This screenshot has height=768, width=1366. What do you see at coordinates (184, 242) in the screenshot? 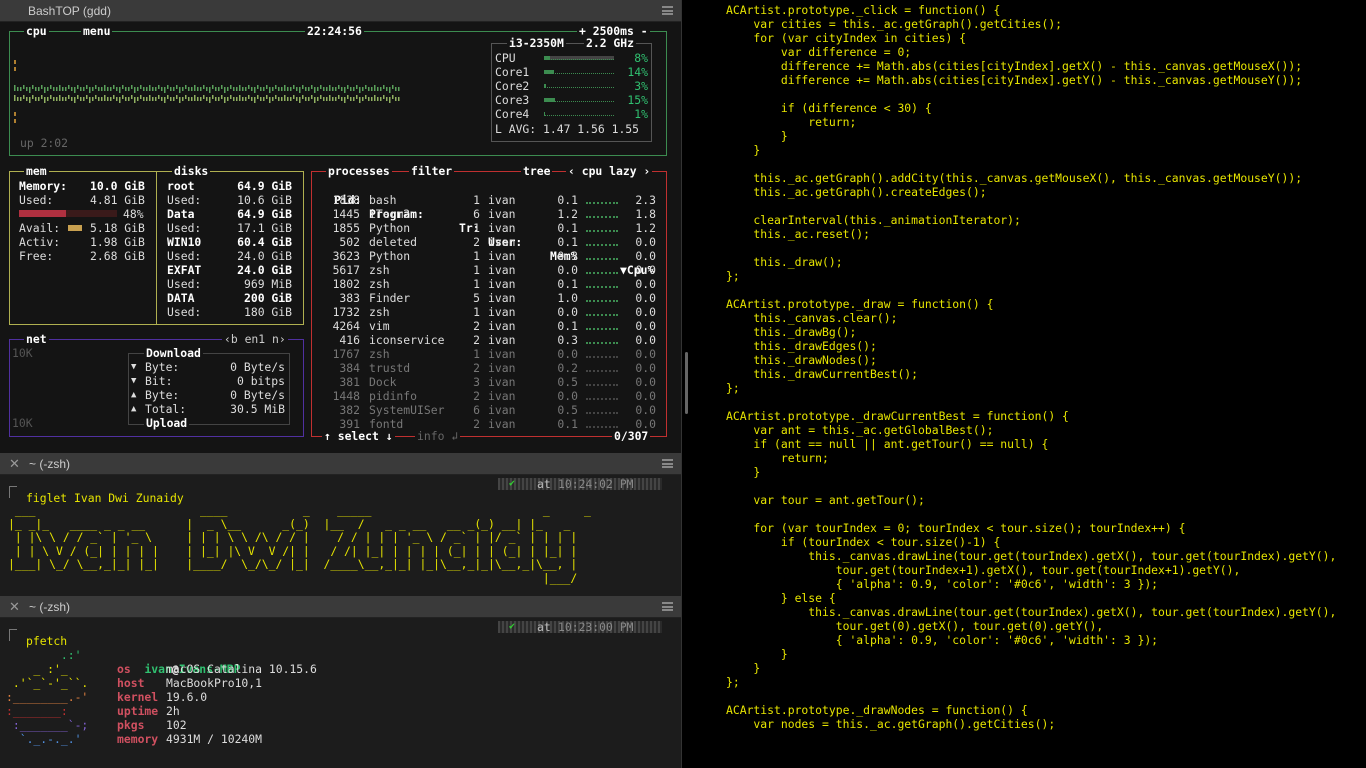
I see `disk-name: WIN10` at bounding box center [184, 242].